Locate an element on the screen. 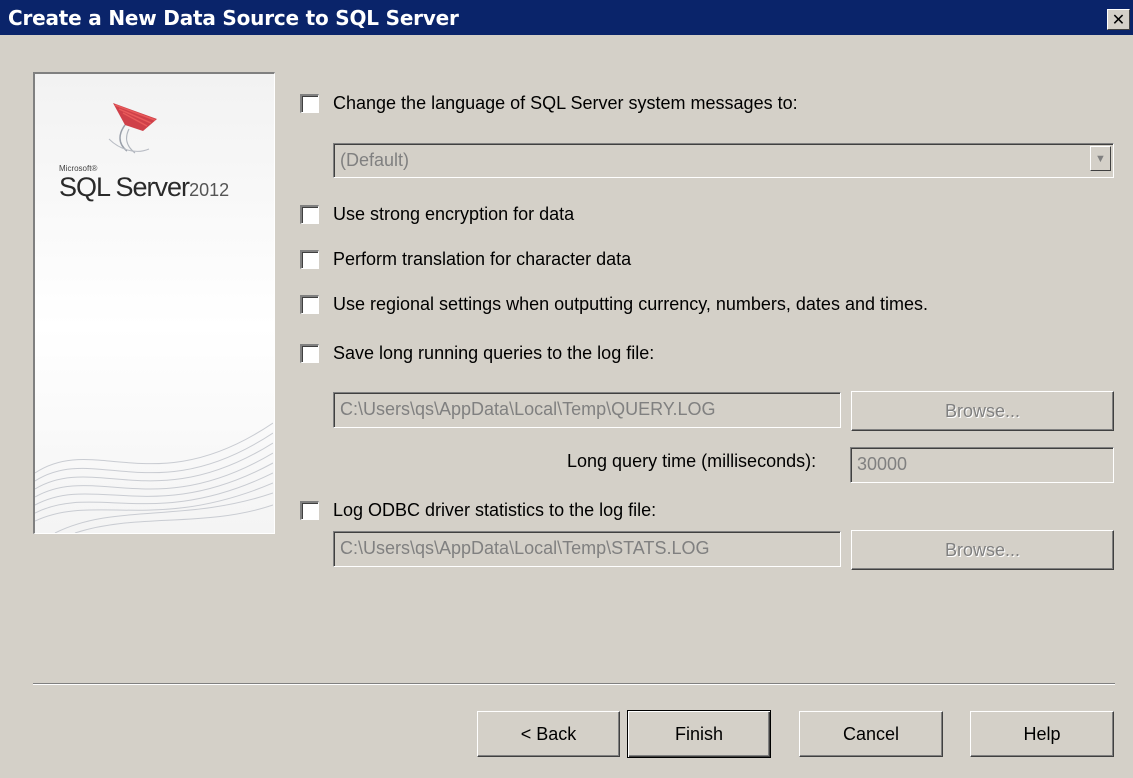 This screenshot has width=1133, height=778. help-button: Help is located at coordinates (1042, 734).